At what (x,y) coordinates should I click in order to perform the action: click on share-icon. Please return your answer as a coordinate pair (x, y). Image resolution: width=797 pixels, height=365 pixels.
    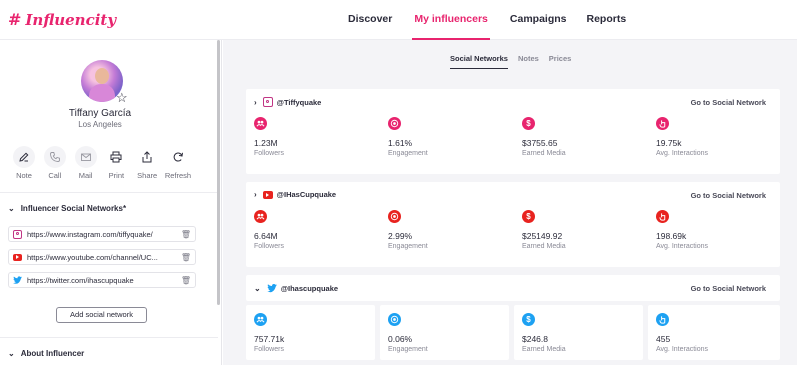
    Looking at the image, I should click on (147, 157).